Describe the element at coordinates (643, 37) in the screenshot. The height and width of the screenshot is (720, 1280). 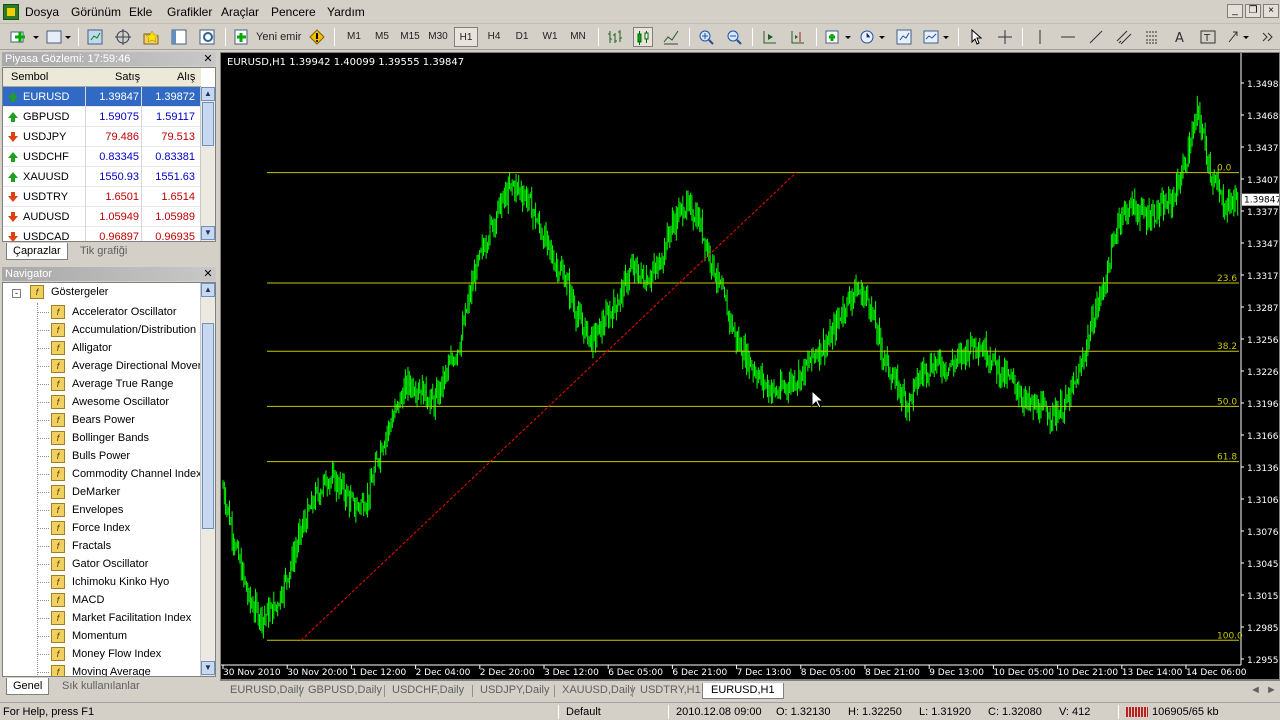
I see `candlestick-icon` at that location.